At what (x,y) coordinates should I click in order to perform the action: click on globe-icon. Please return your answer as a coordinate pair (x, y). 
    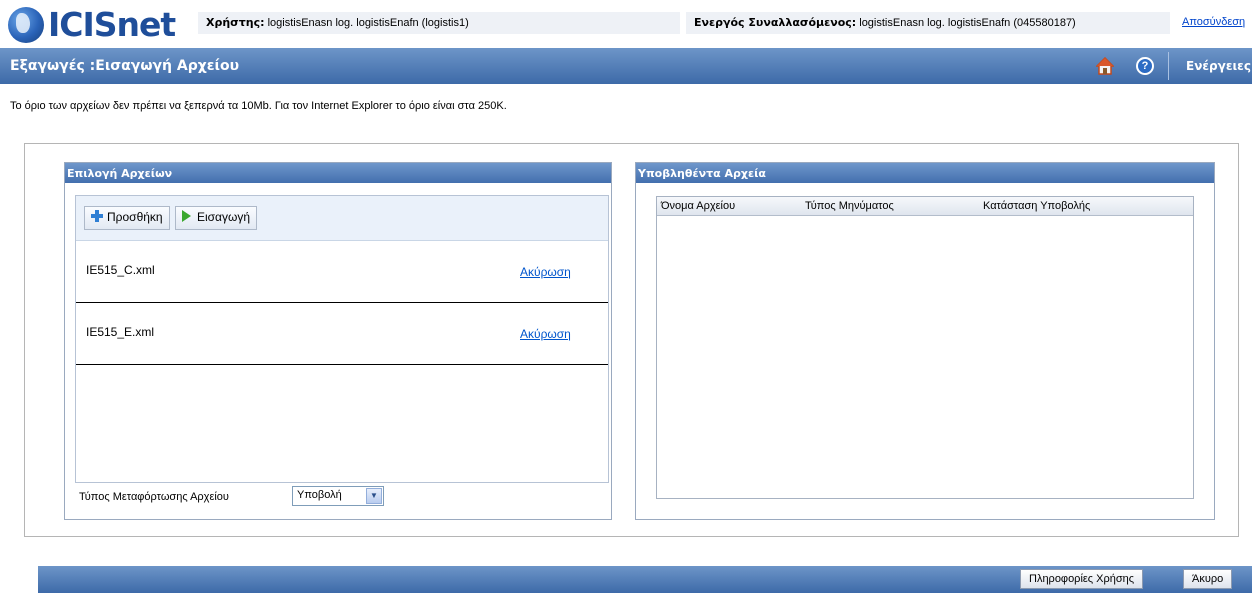
    Looking at the image, I should click on (26, 25).